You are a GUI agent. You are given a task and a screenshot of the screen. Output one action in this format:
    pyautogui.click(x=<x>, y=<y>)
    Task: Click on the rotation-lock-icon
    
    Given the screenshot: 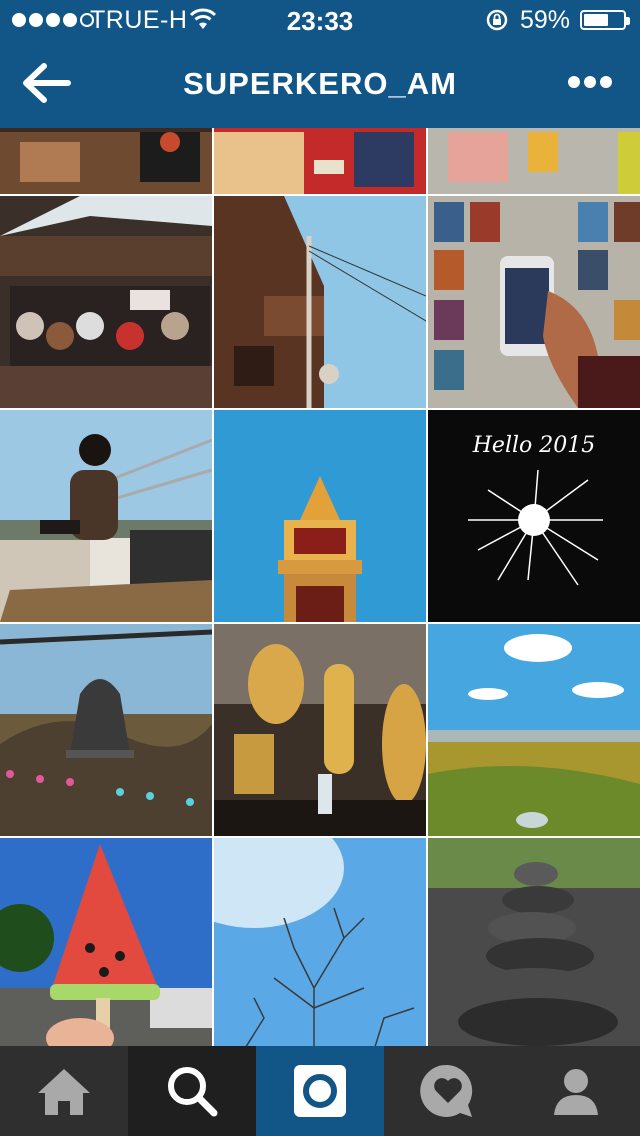 What is the action you would take?
    pyautogui.click(x=497, y=20)
    